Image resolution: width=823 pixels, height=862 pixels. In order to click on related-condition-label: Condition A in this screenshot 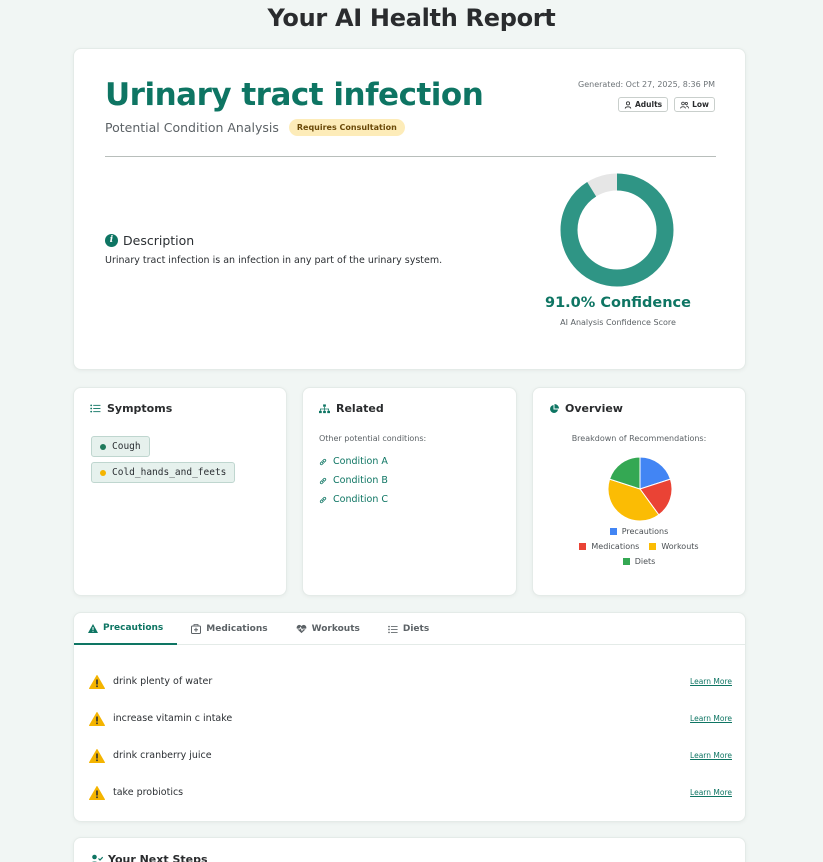, I will do `click(360, 461)`.